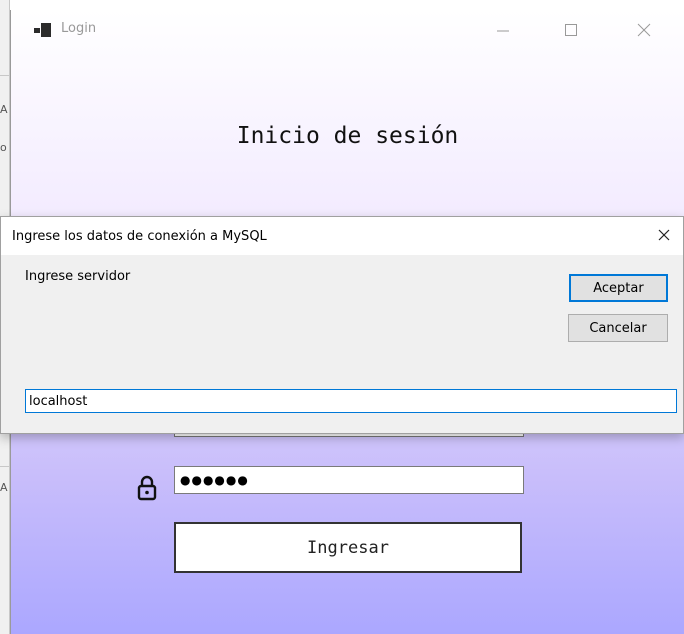 The width and height of the screenshot is (684, 634). I want to click on cancel-button: Cancelar, so click(618, 328).